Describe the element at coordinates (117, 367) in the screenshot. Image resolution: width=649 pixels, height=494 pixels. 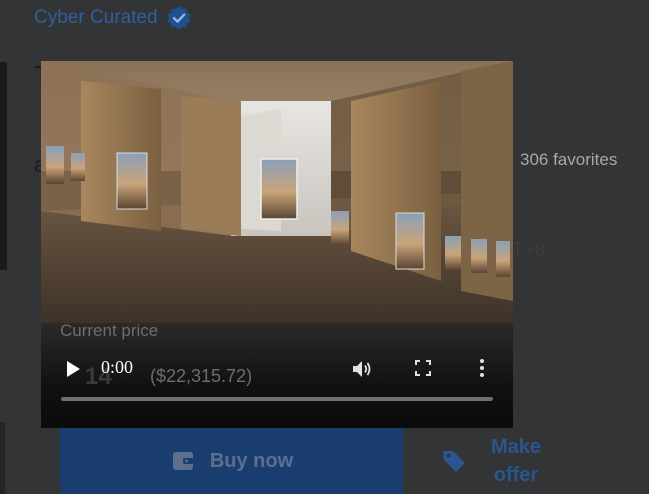
I see `current-time: 0:00` at that location.